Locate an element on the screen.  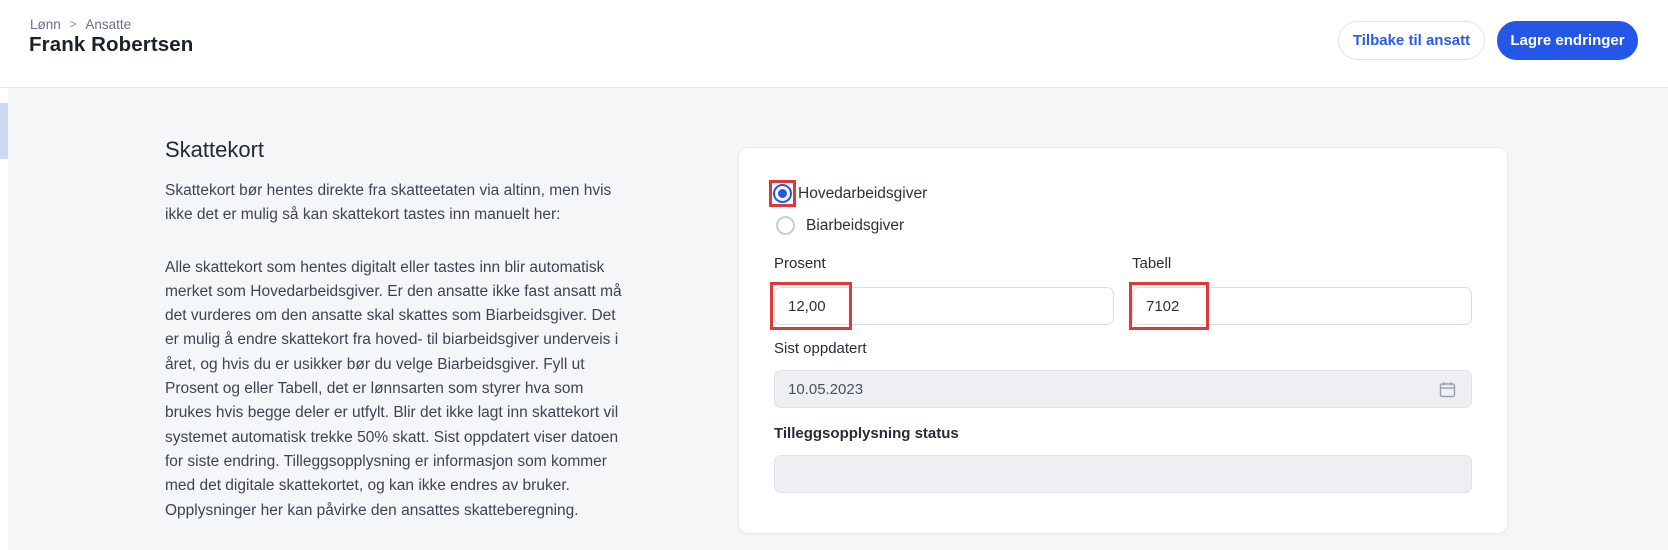
biarbeidsgiver-radio-row: Biarbeidsgiver is located at coordinates (840, 225).